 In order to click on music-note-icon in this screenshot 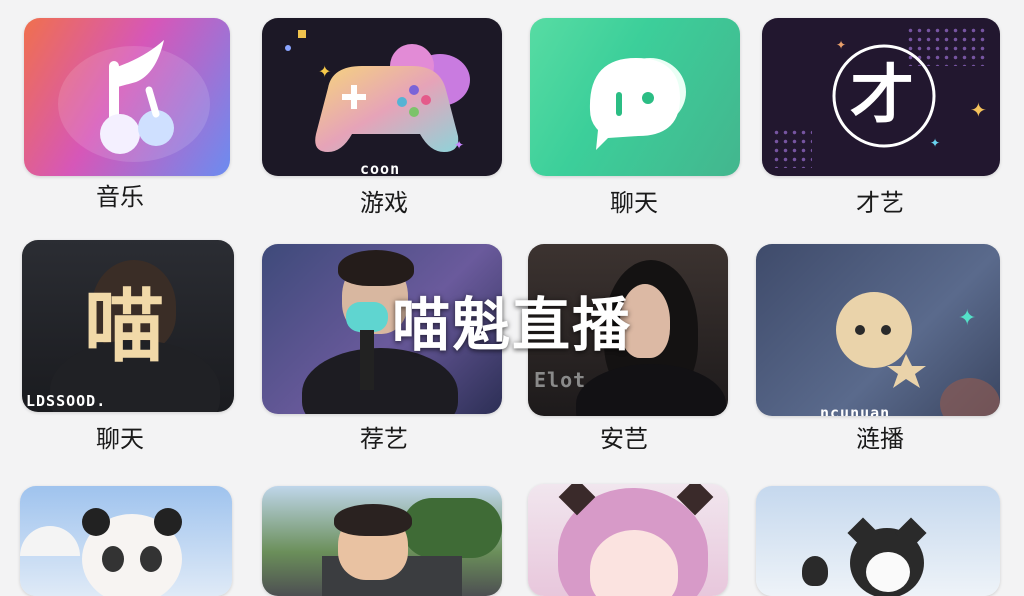, I will do `click(134, 101)`.